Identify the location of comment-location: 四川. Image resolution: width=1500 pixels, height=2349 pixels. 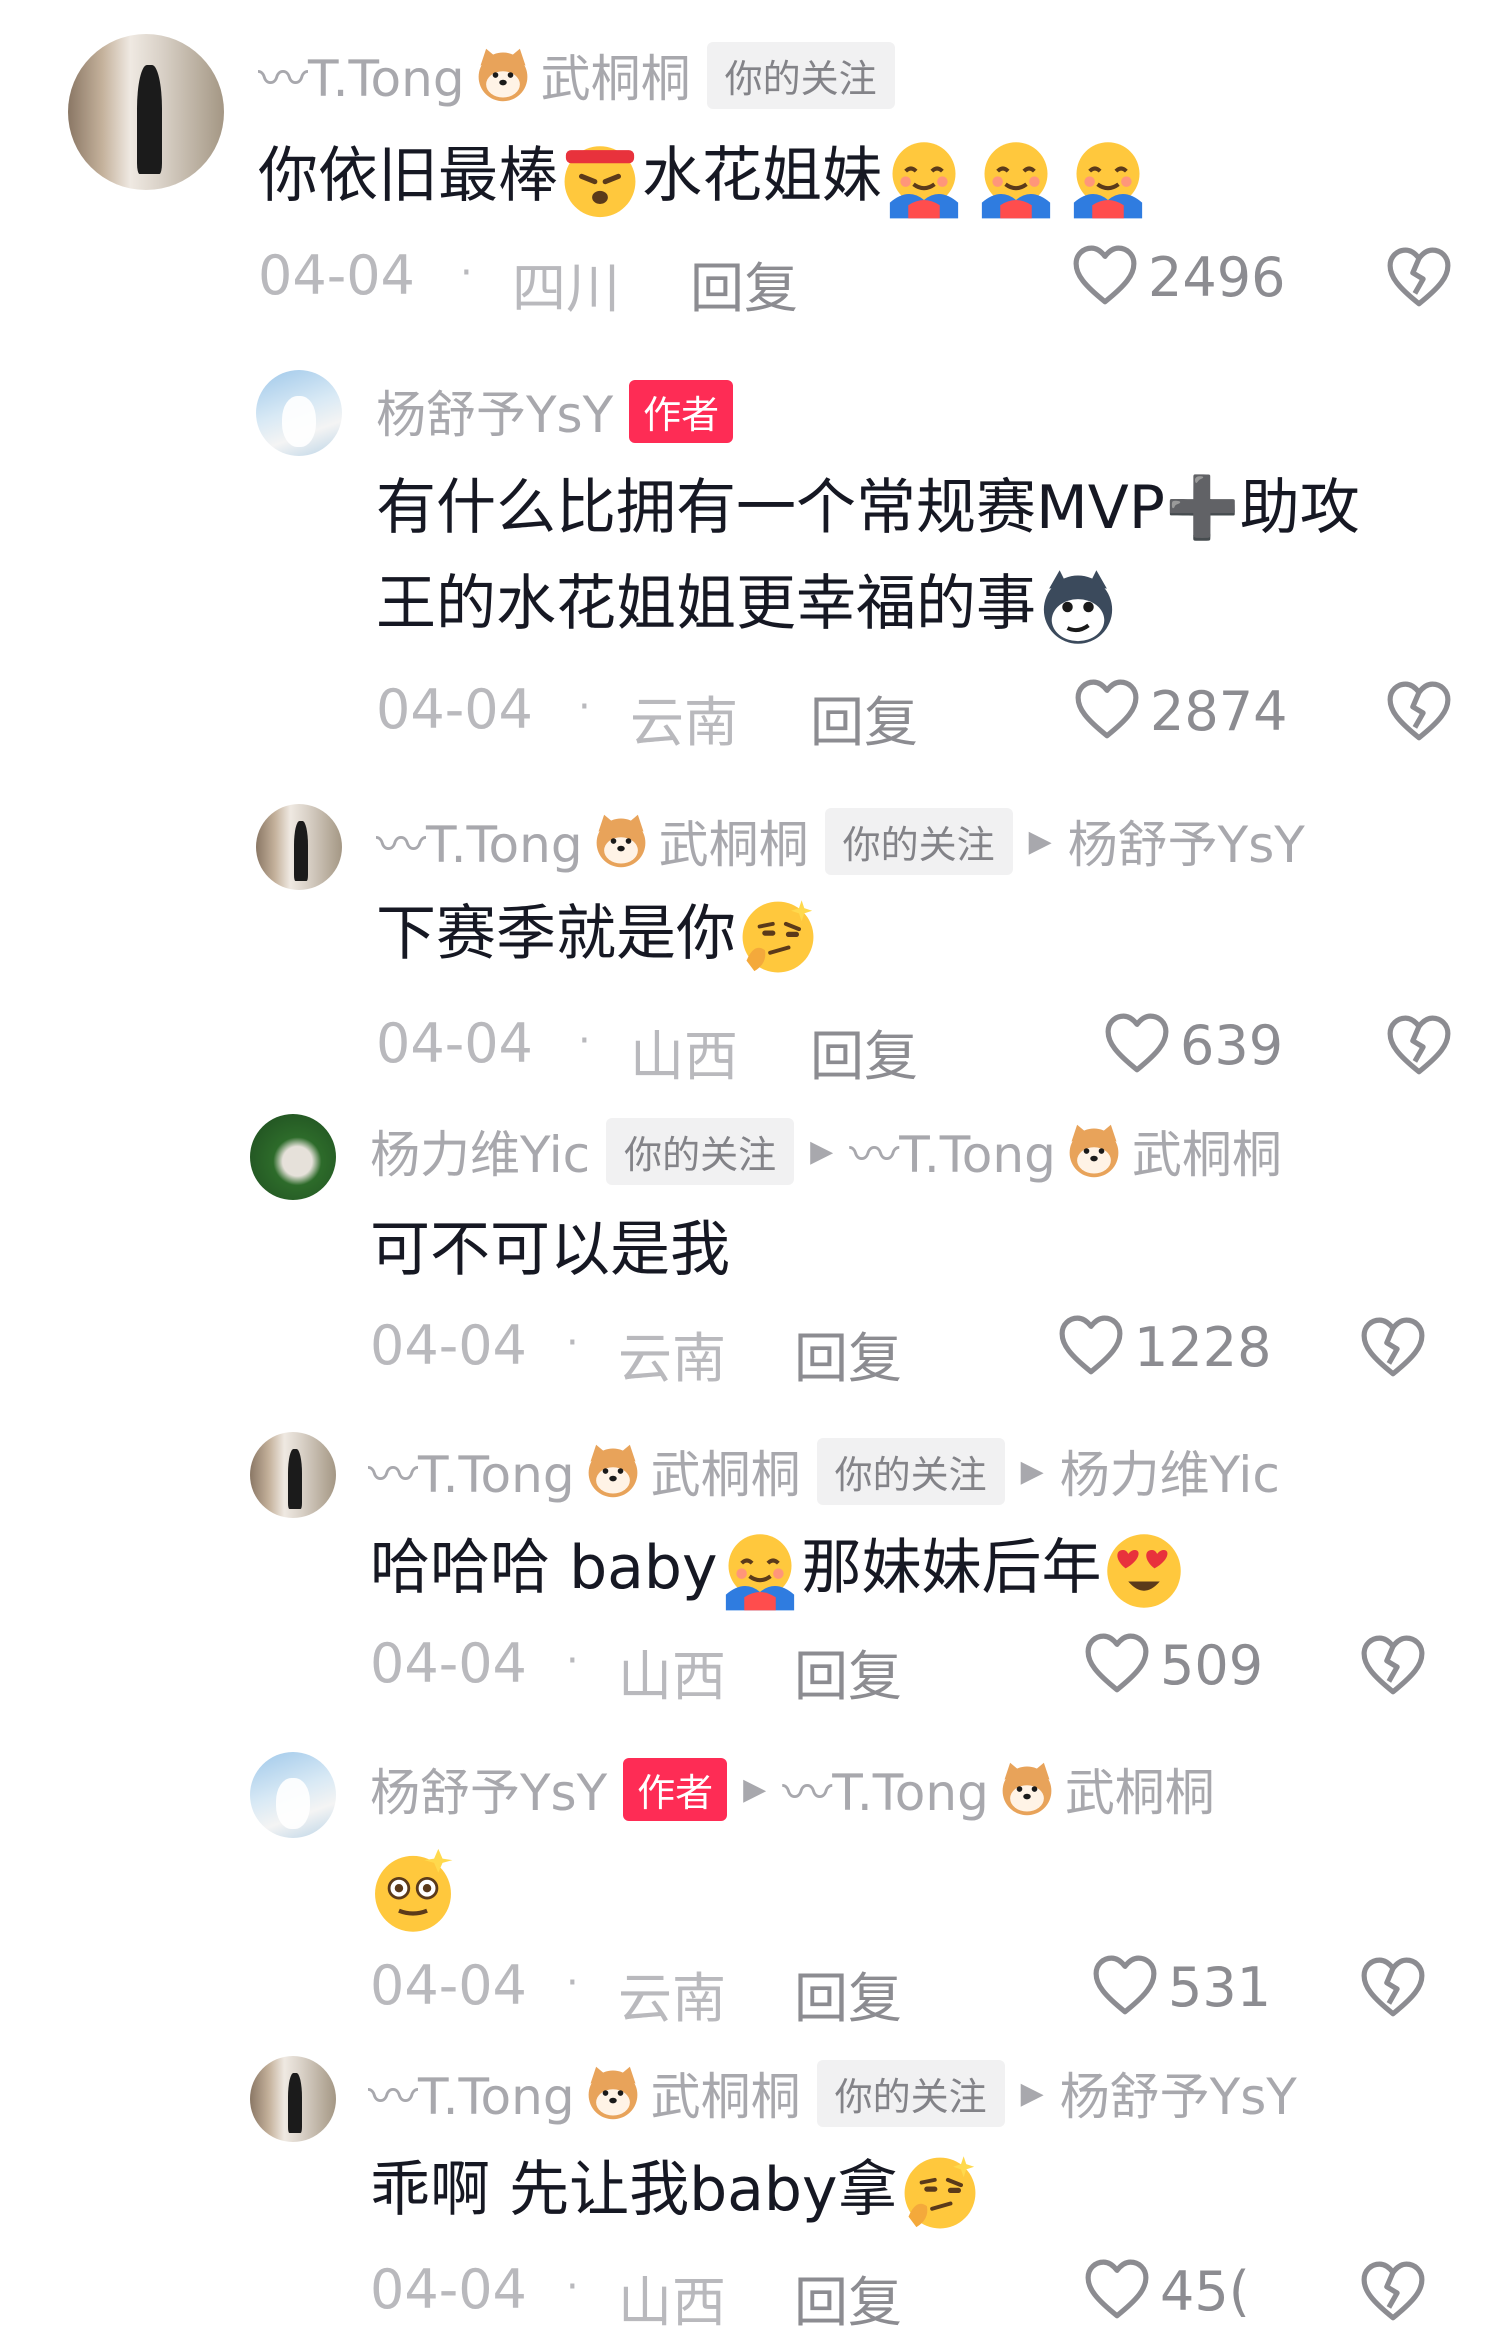
(566, 288).